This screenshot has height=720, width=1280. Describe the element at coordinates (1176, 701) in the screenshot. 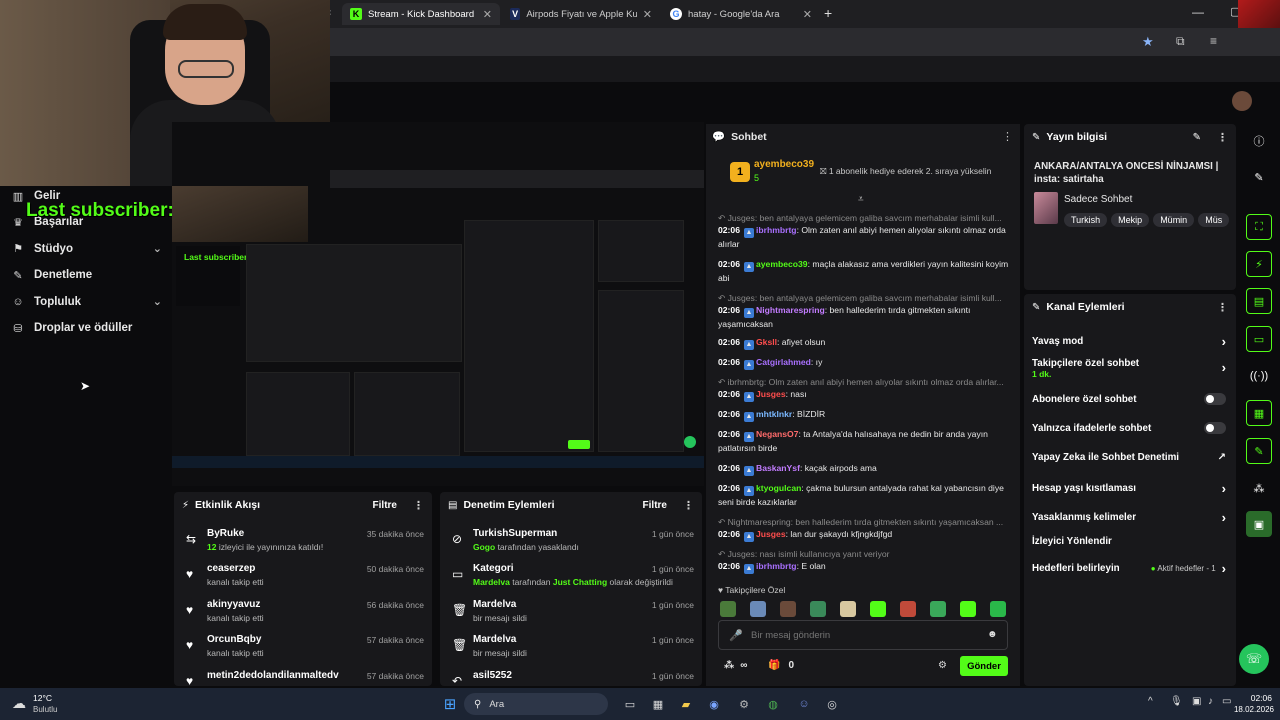

I see `microphone-icon: 🎙` at that location.